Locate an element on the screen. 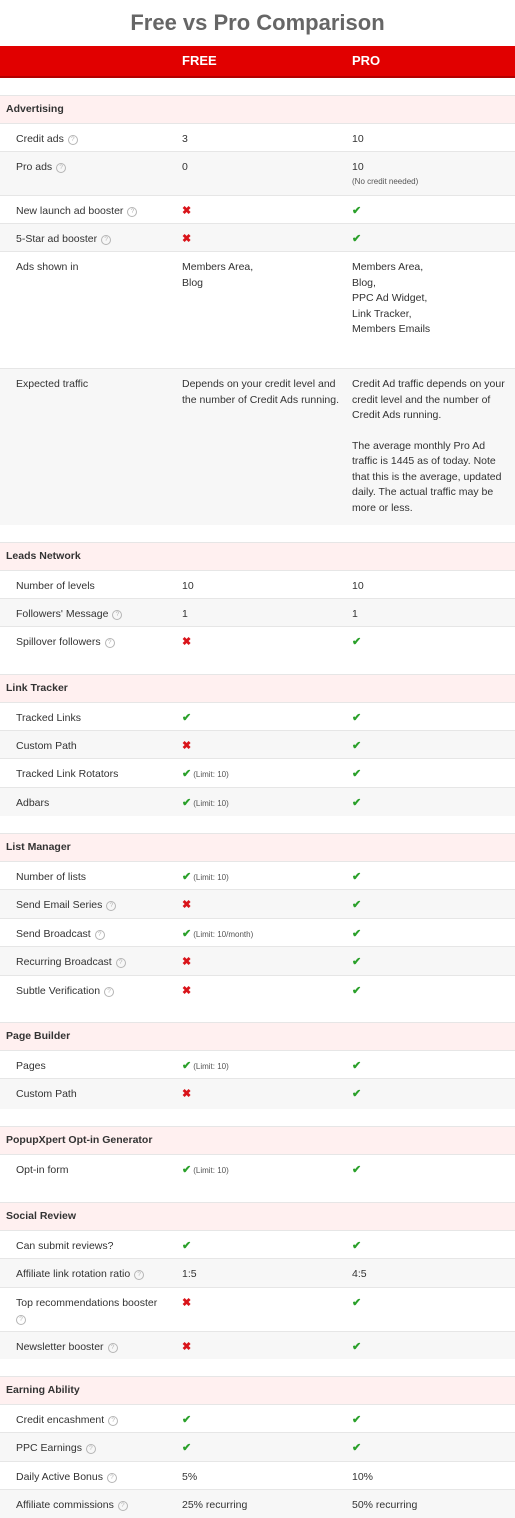 The height and width of the screenshot is (1518, 515). feature-label-cell: 5-Star ad booster? is located at coordinates (91, 240).